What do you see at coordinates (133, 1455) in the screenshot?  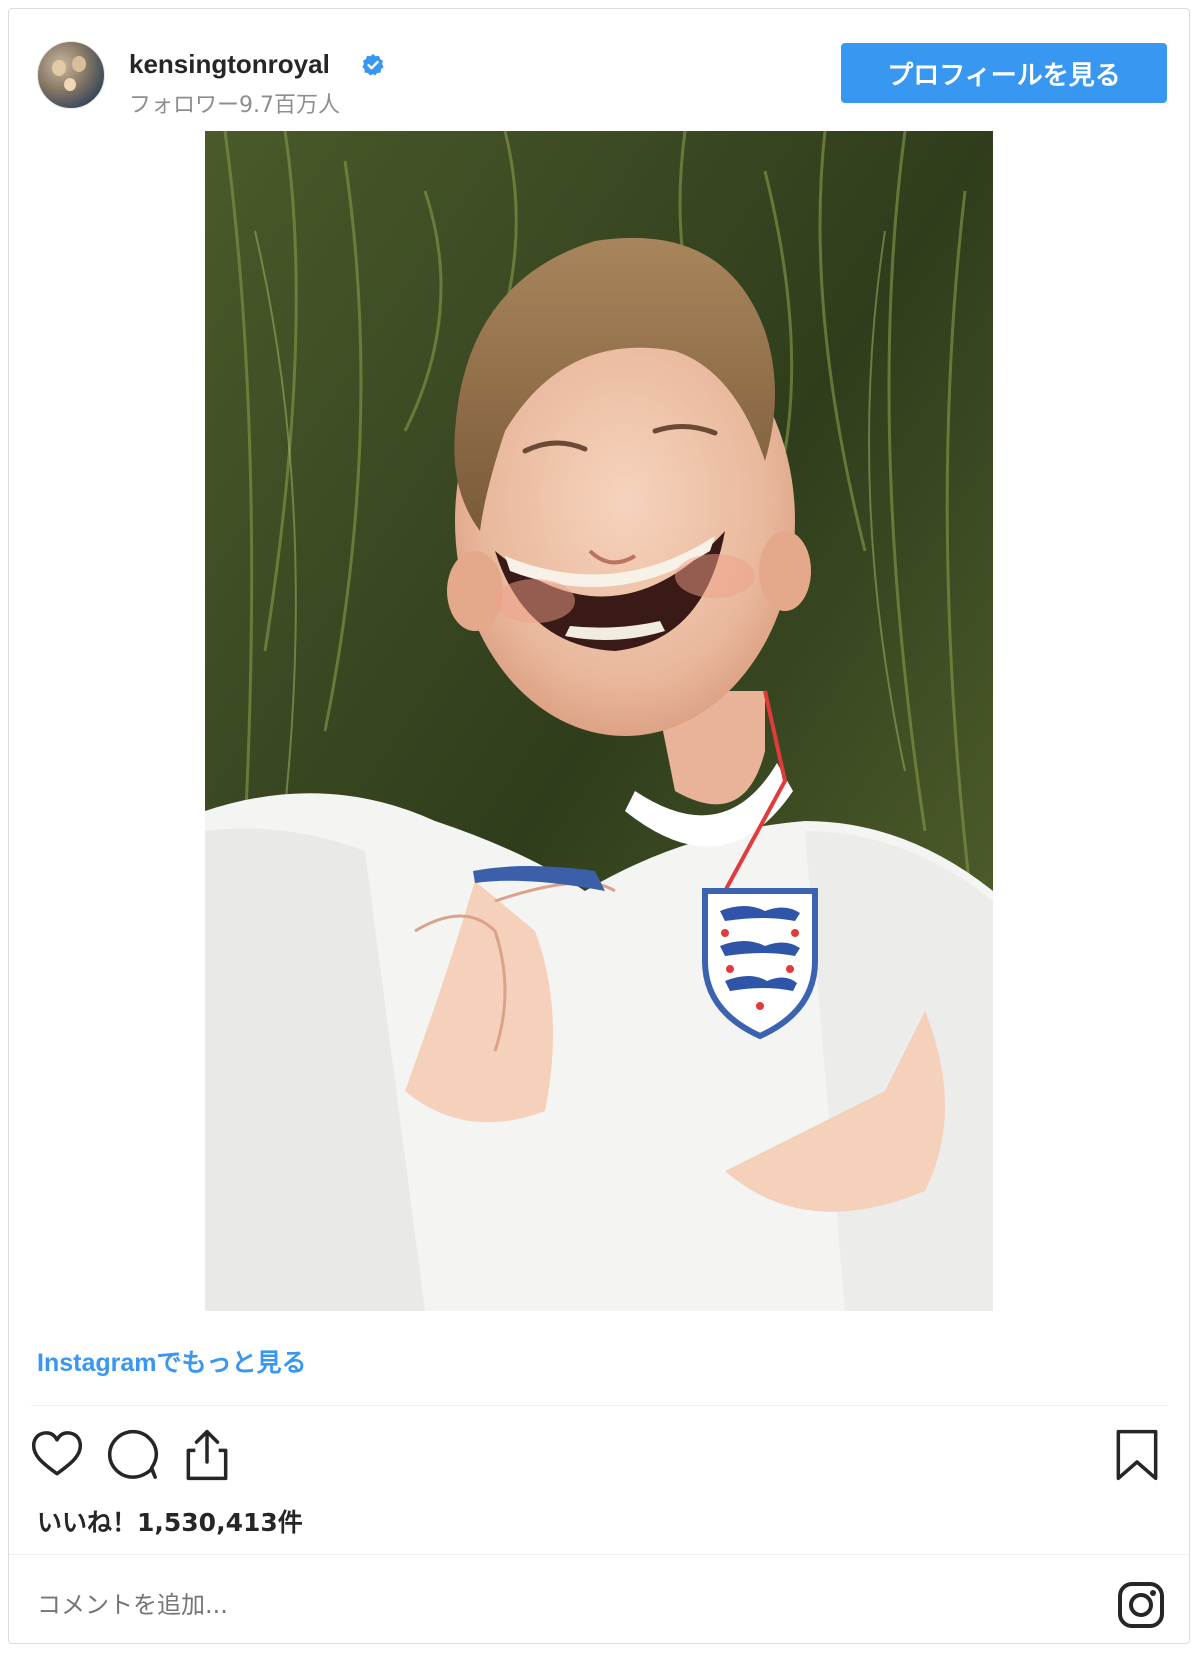 I see `comment-icon` at bounding box center [133, 1455].